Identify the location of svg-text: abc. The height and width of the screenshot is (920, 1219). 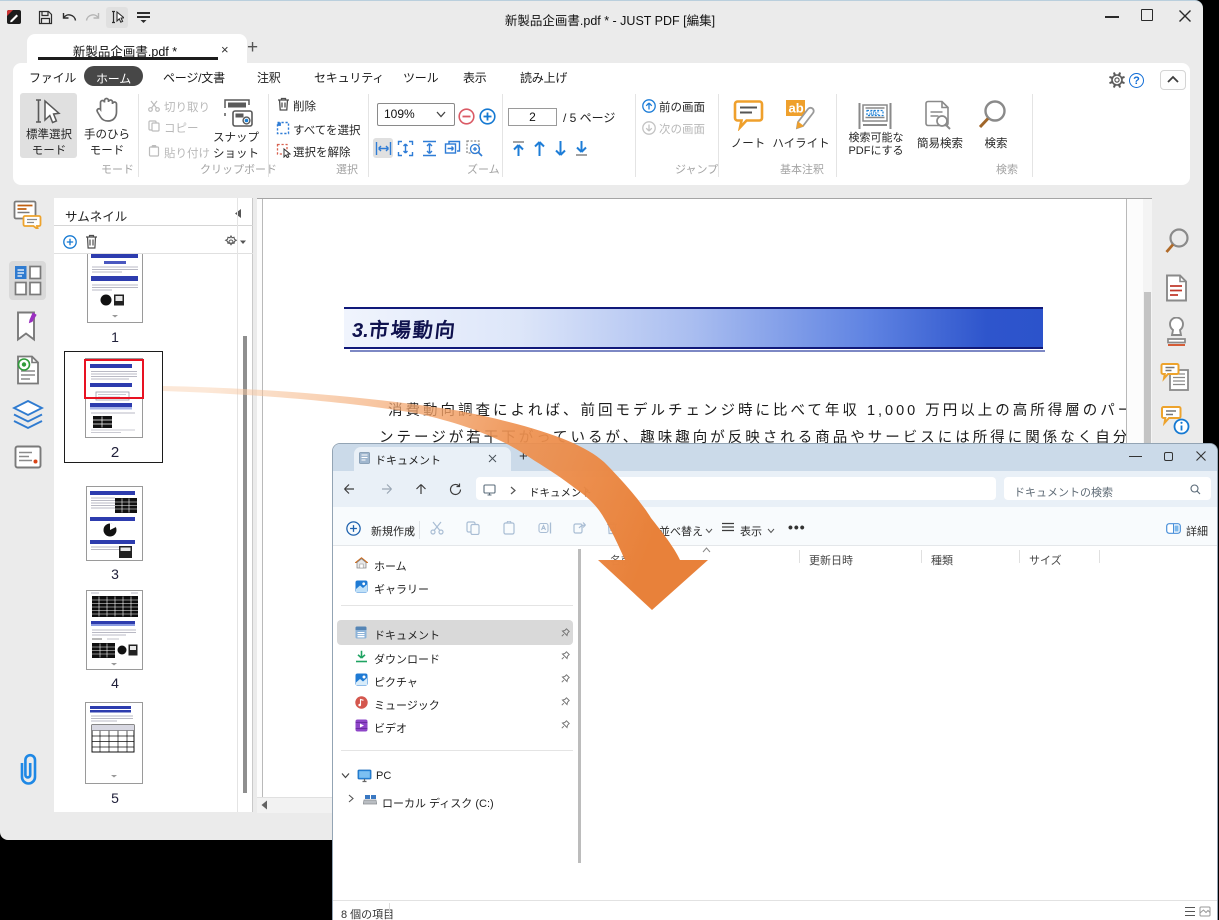
(874, 113).